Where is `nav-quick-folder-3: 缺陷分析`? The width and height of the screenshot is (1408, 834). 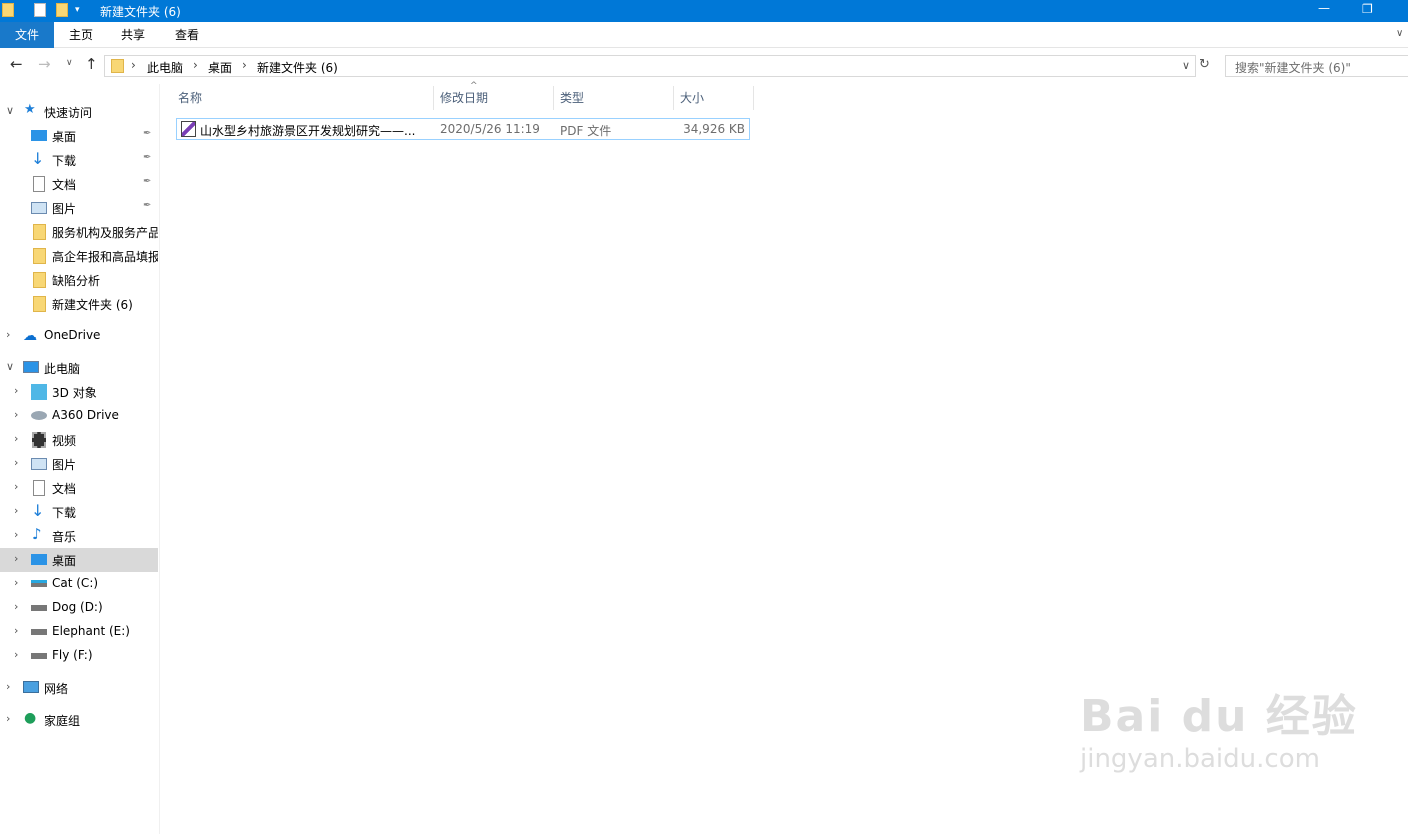 nav-quick-folder-3: 缺陷分析 is located at coordinates (79, 280).